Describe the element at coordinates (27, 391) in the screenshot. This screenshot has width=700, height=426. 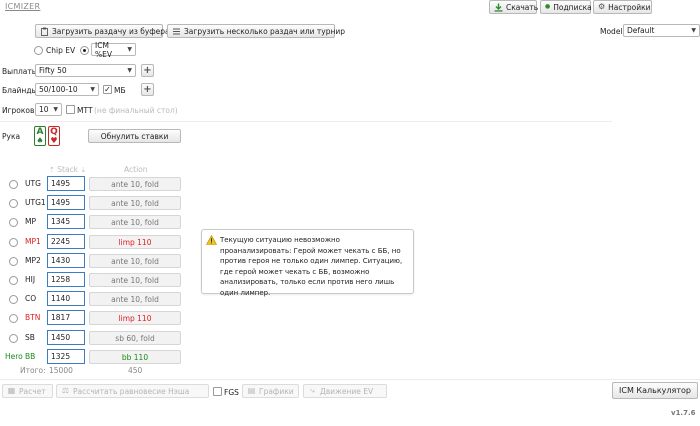
I see `calculate-button: ▦ Расчет` at that location.